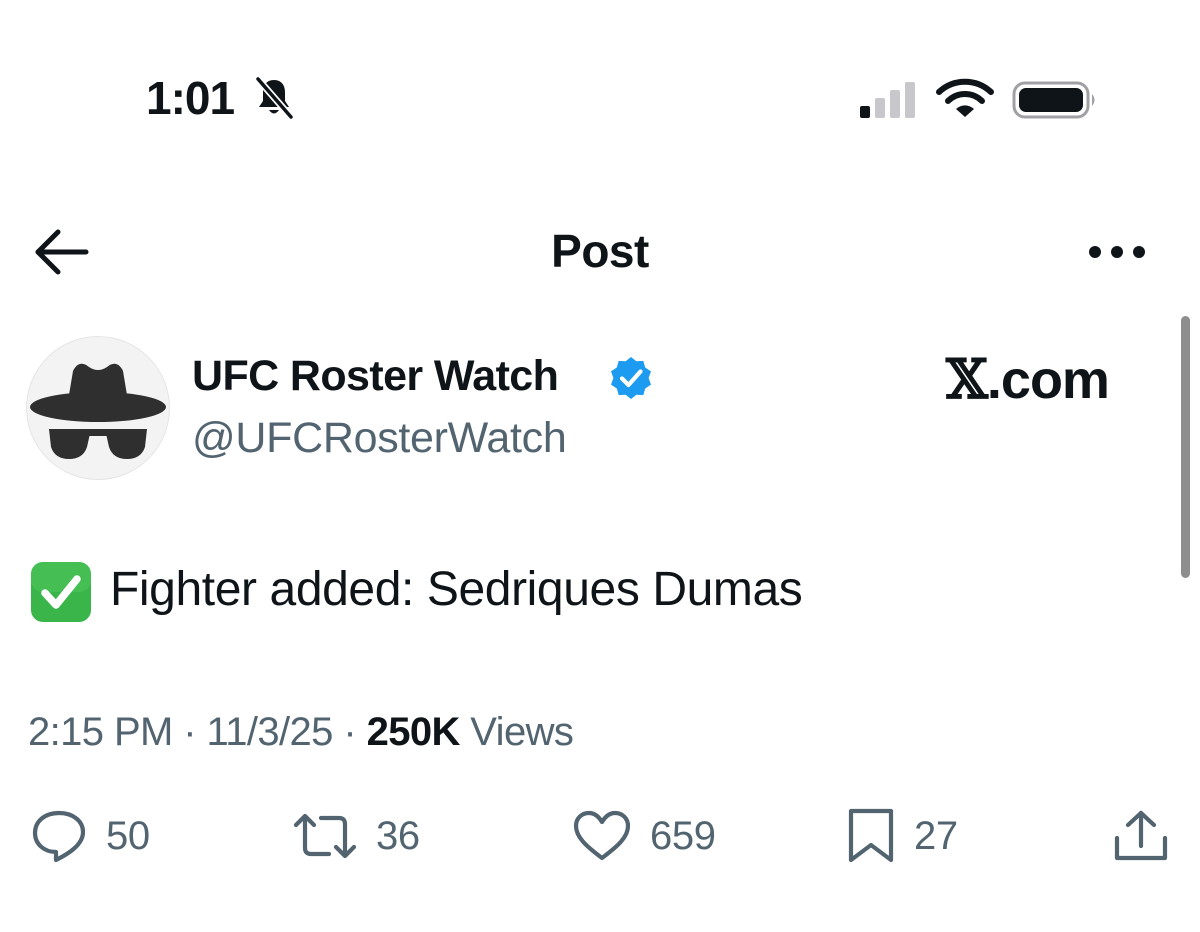 This screenshot has height=932, width=1200. I want to click on bookmark-button: 27, so click(902, 836).